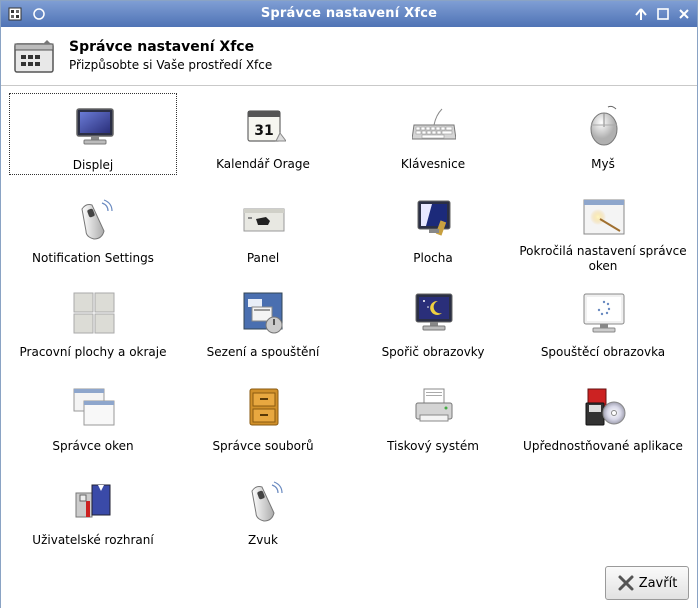 This screenshot has width=698, height=609. What do you see at coordinates (434, 125) in the screenshot?
I see `keyboard-icon` at bounding box center [434, 125].